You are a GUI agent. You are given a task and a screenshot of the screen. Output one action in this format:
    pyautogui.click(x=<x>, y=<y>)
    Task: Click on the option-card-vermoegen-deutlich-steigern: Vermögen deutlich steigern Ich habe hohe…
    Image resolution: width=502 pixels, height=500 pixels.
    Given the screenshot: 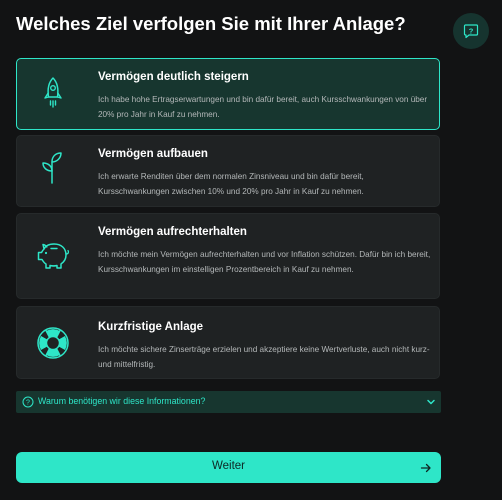 What is the action you would take?
    pyautogui.click(x=228, y=94)
    